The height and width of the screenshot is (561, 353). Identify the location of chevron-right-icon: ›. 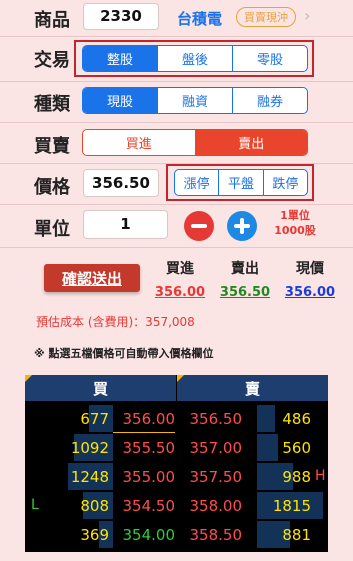
(307, 15).